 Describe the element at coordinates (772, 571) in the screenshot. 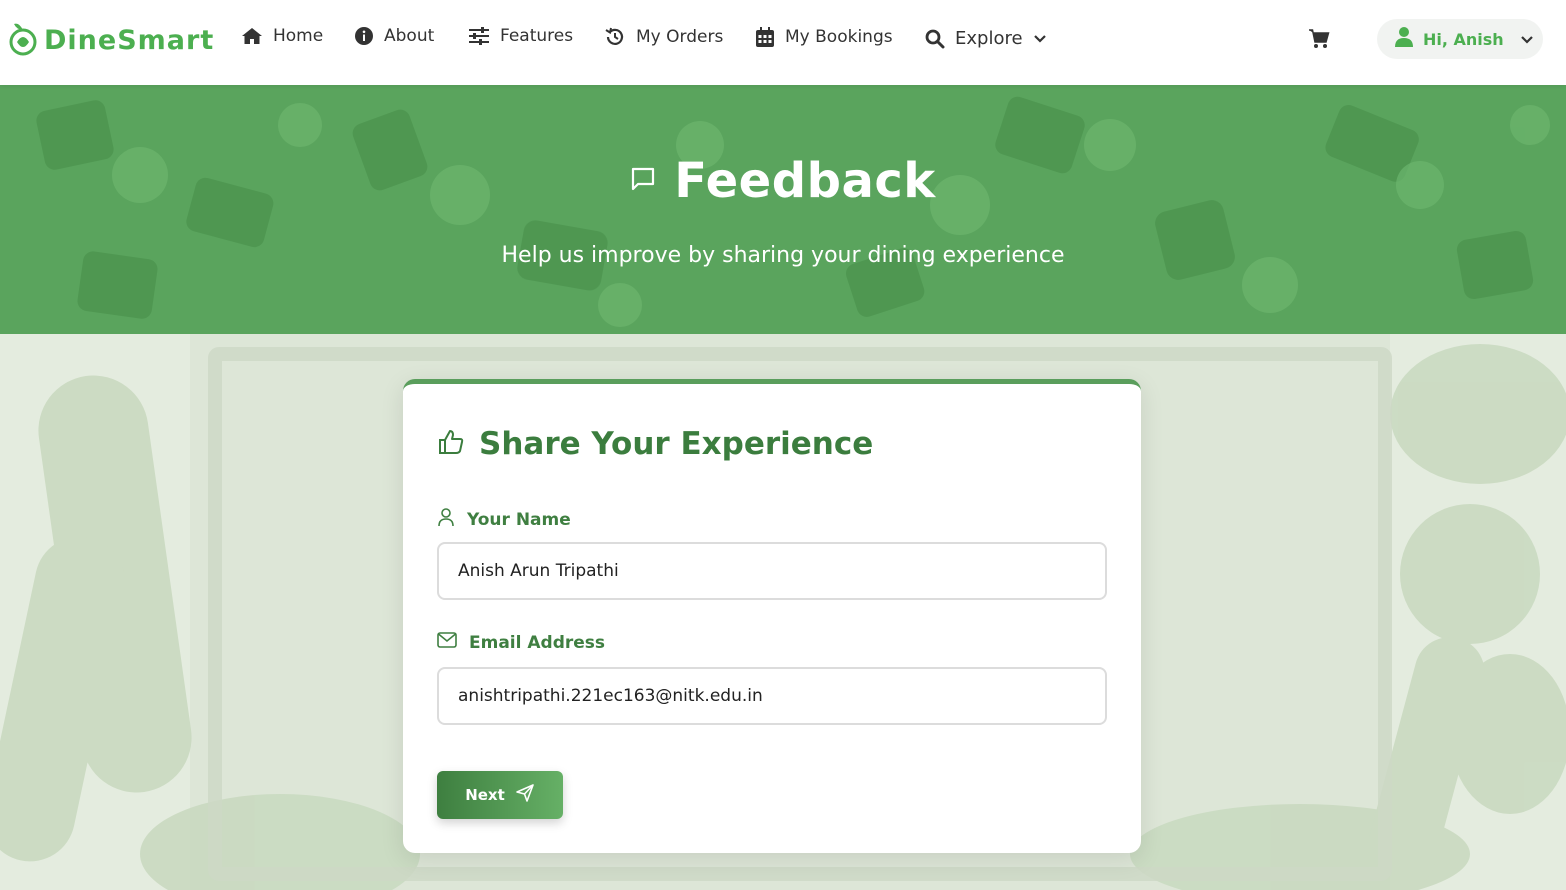

I see `name-input` at that location.